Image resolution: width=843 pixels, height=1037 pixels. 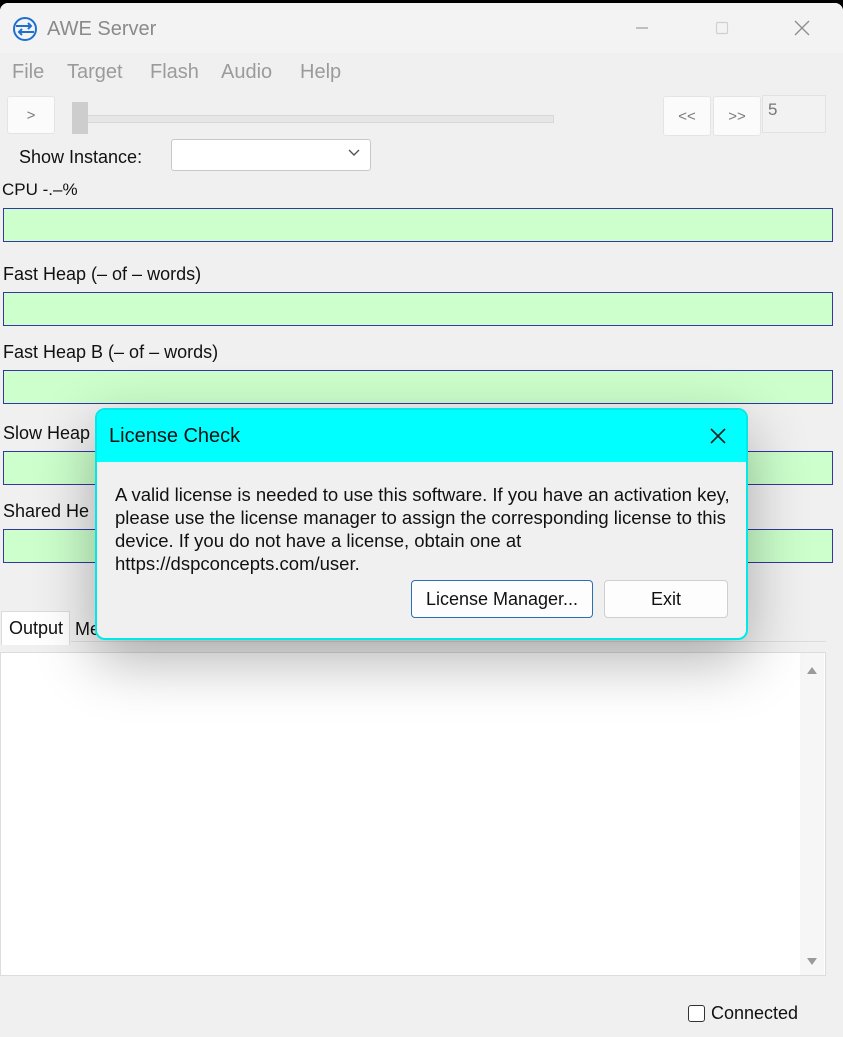 What do you see at coordinates (696, 1013) in the screenshot?
I see `connected-checkbox` at bounding box center [696, 1013].